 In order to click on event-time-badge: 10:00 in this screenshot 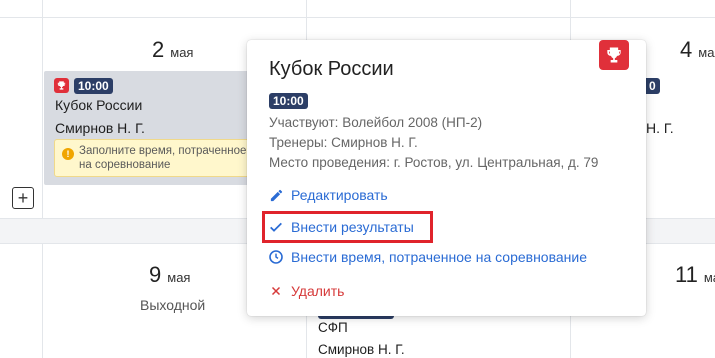, I will do `click(93, 86)`.